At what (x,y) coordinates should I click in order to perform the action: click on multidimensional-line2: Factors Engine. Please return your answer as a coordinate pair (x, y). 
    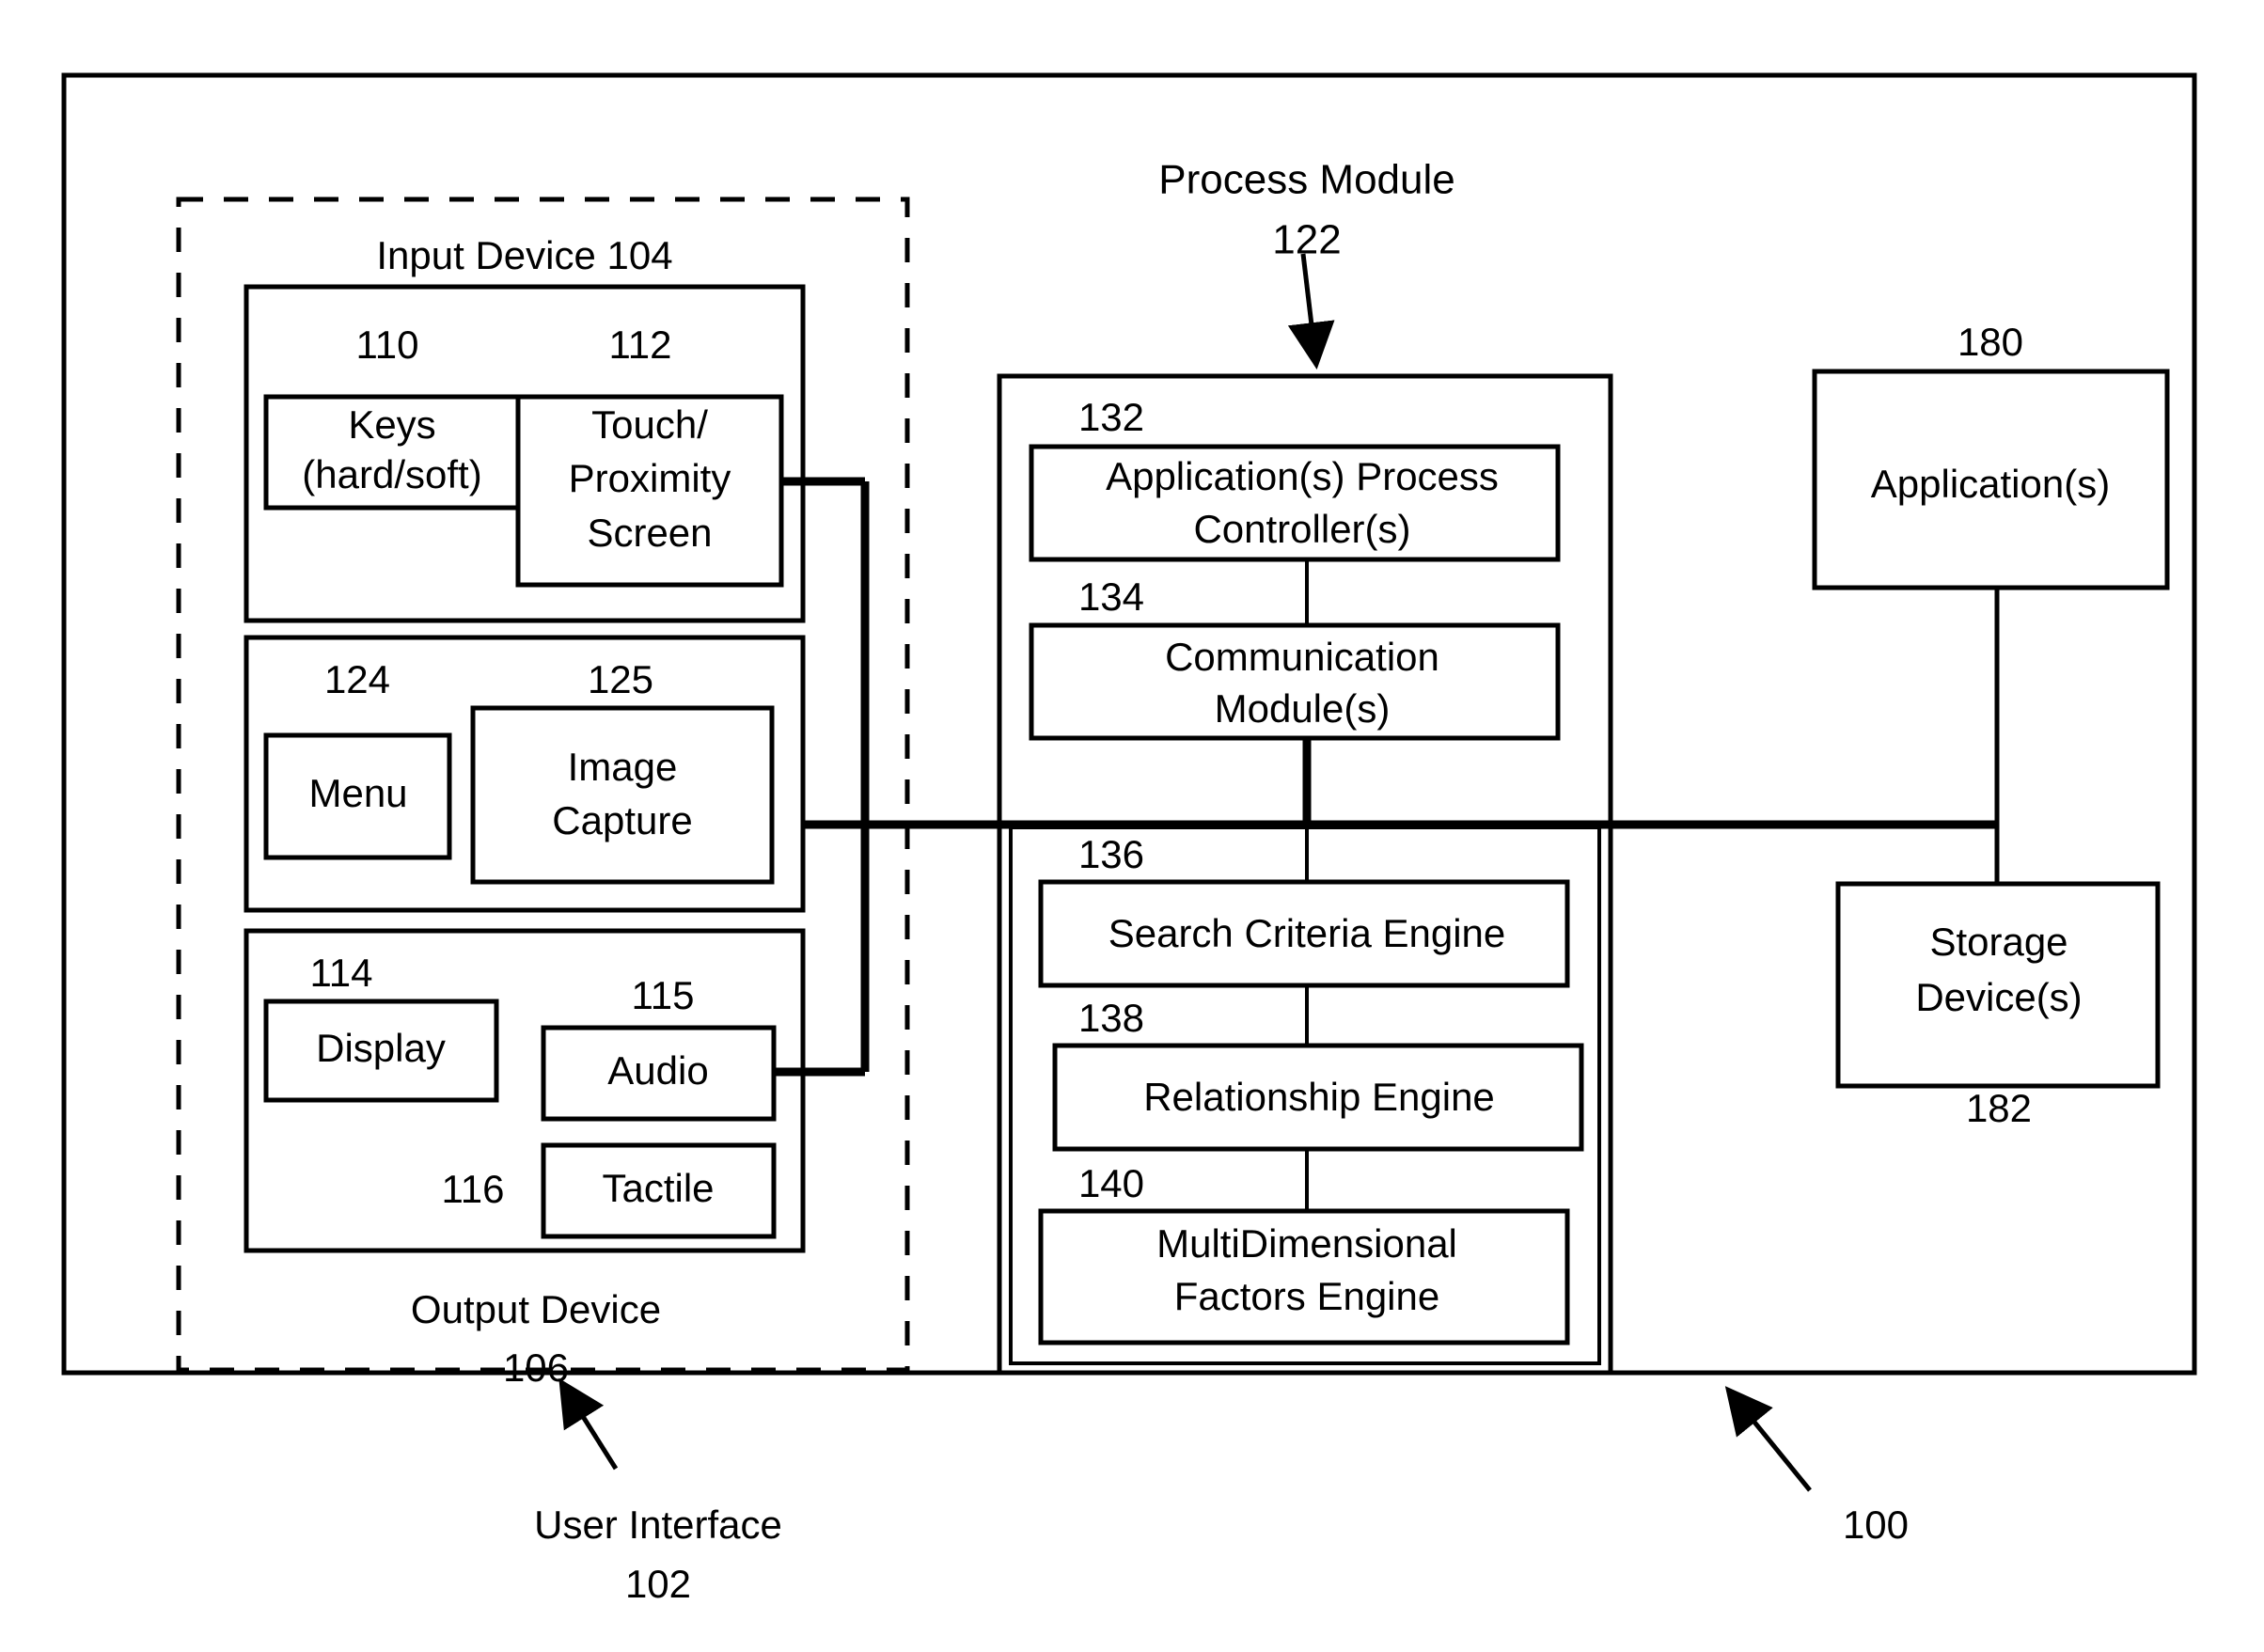
    Looking at the image, I should click on (1307, 1296).